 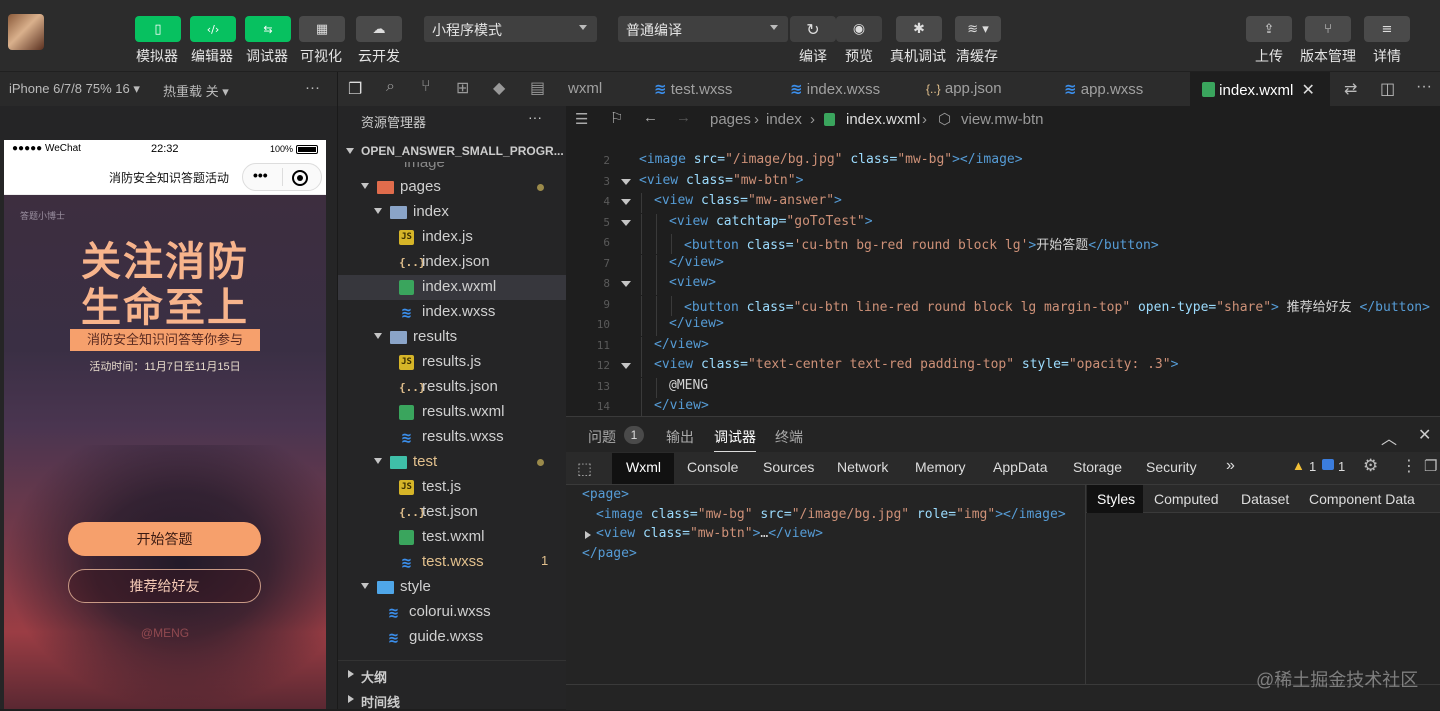 I want to click on devtab-wxml: Wxml, so click(x=643, y=468).